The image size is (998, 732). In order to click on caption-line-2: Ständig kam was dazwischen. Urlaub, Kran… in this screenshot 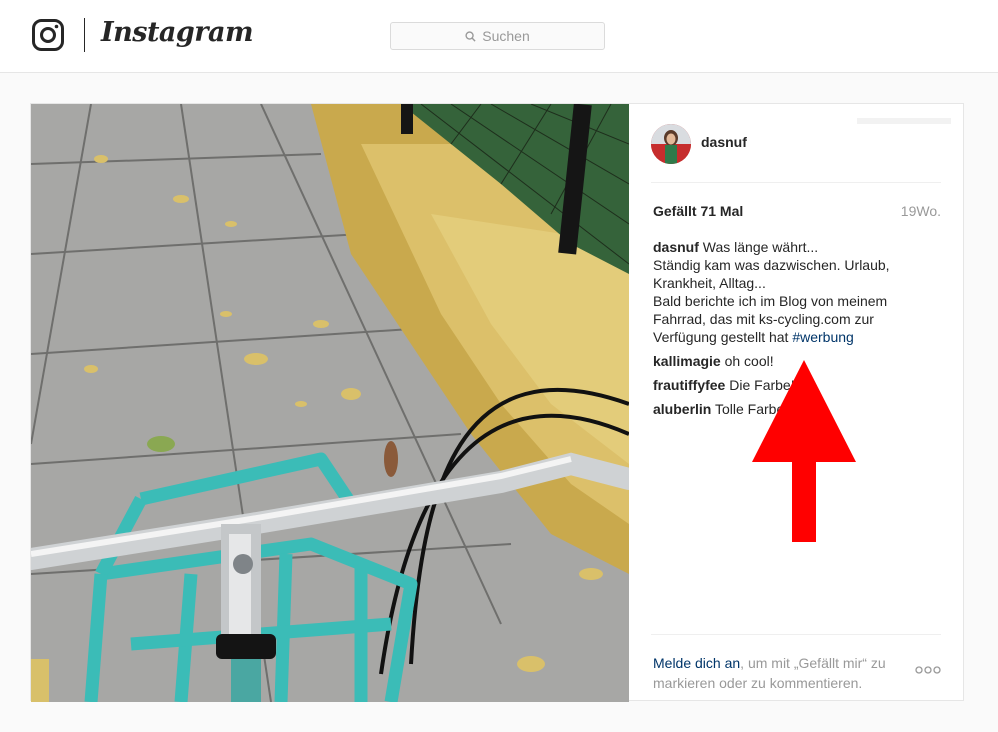, I will do `click(771, 274)`.